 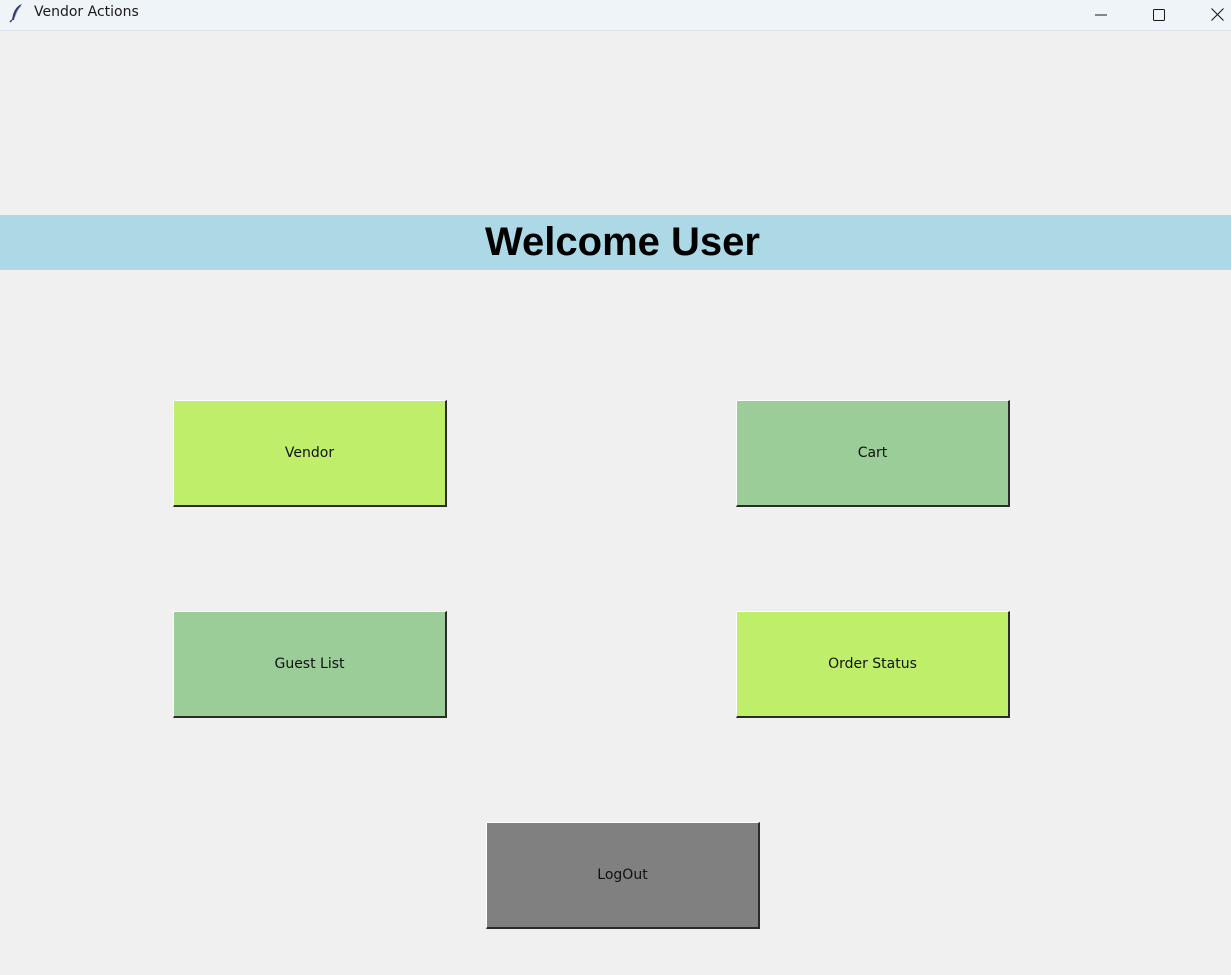 I want to click on close-icon, so click(x=1217, y=15).